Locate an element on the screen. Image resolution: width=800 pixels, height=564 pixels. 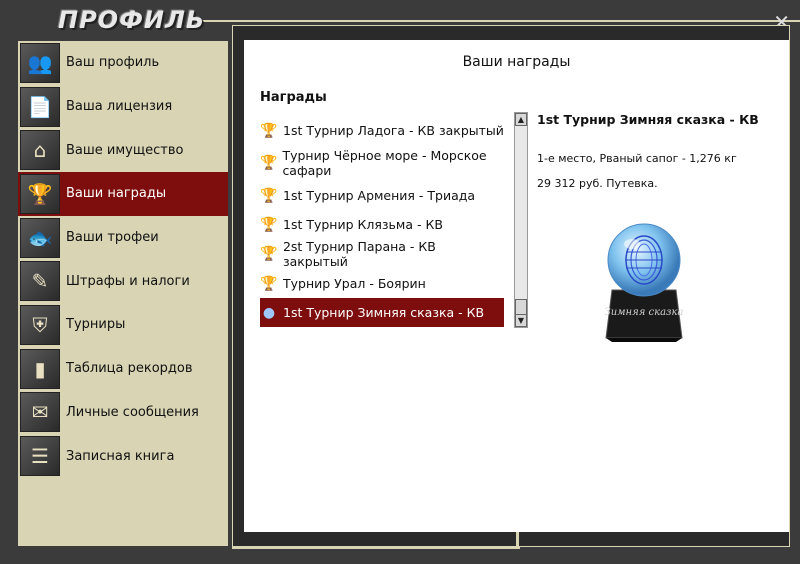
sidebar-item-label: Ваша лицензия is located at coordinates (119, 107).